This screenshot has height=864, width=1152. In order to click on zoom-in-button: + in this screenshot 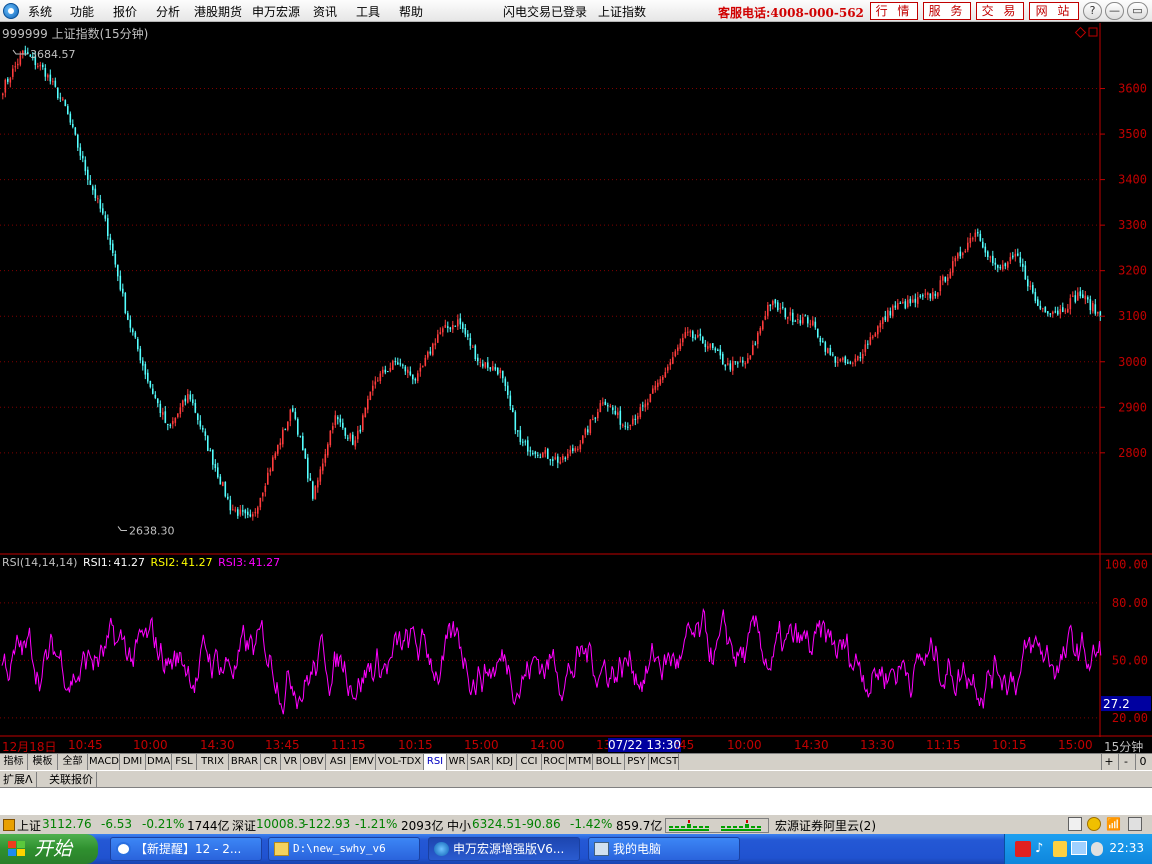, I will do `click(1108, 762)`.